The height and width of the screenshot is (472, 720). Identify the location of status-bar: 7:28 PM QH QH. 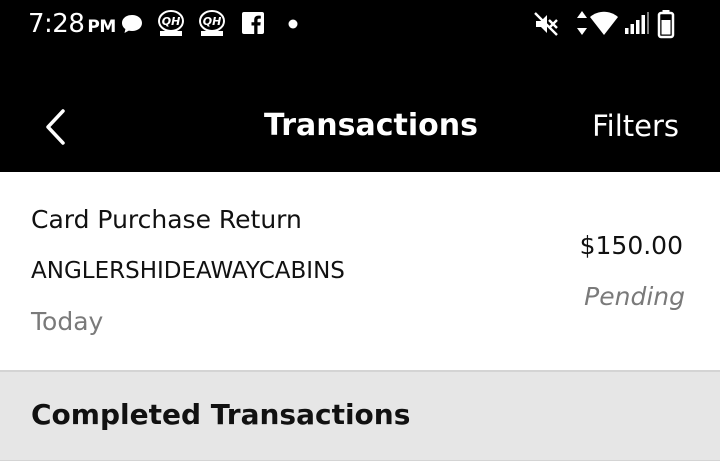
(360, 25).